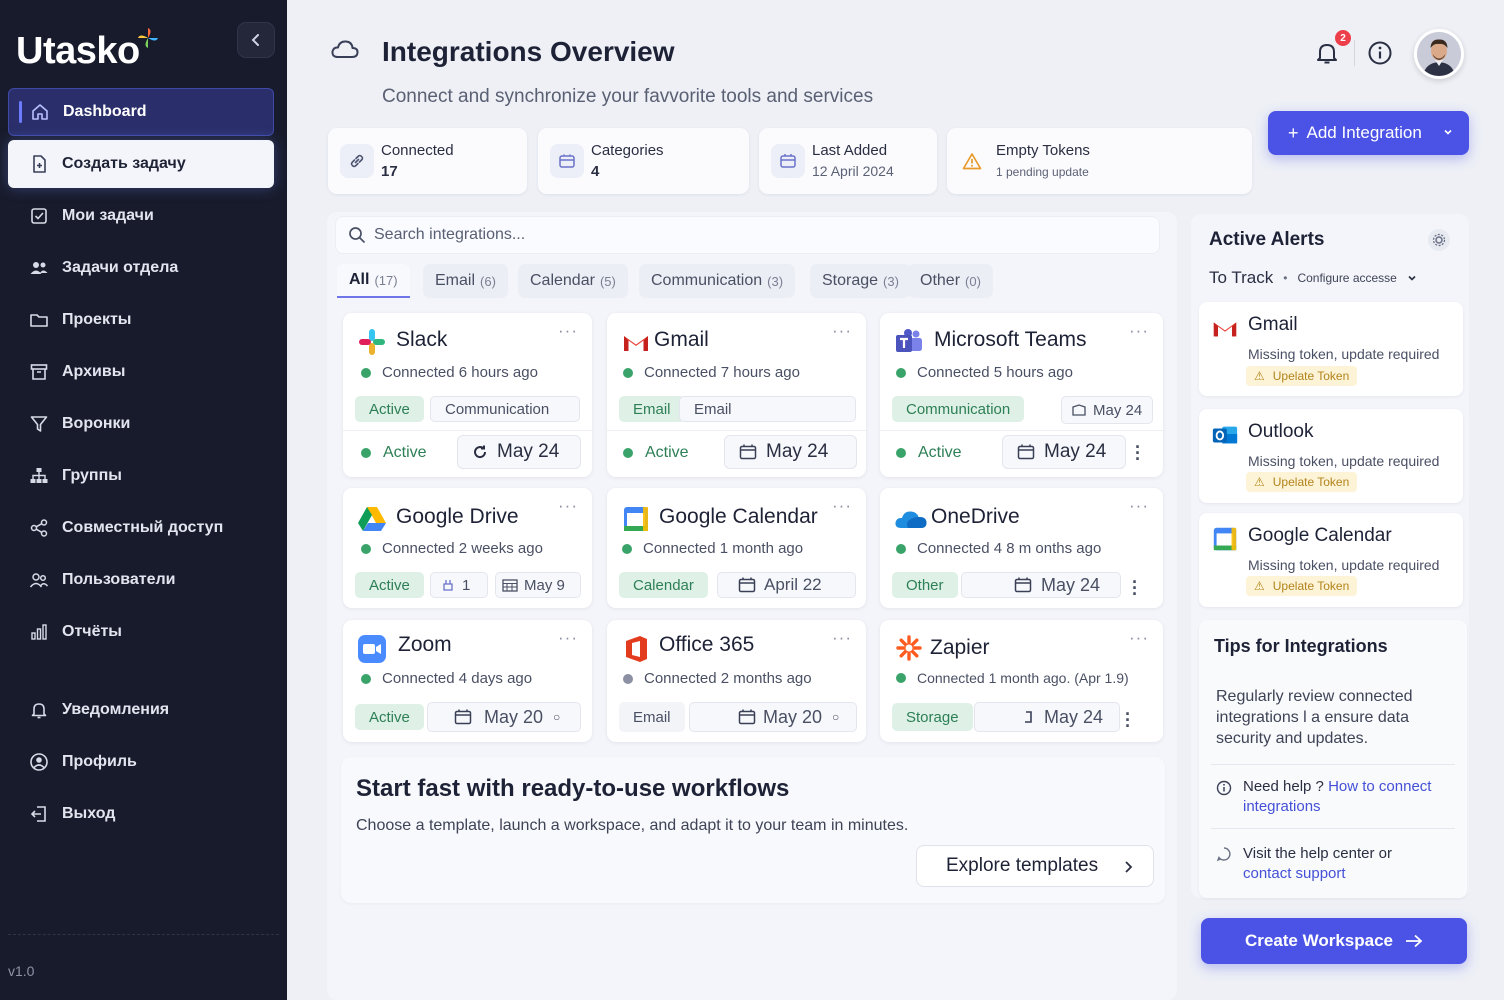 The height and width of the screenshot is (1000, 1504). What do you see at coordinates (909, 648) in the screenshot?
I see `zapier-logo-icon` at bounding box center [909, 648].